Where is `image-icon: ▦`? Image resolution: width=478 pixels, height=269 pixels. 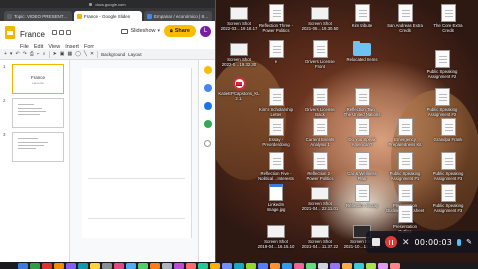 image-icon: ▦ is located at coordinates (70, 54).